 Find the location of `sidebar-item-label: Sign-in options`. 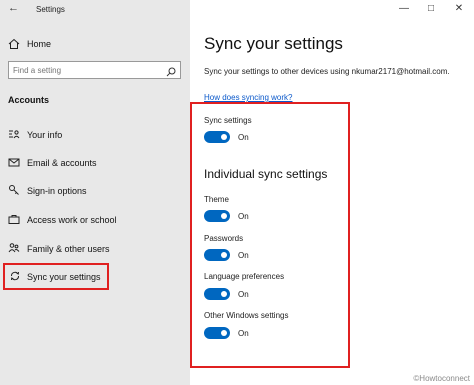

sidebar-item-label: Sign-in options is located at coordinates (57, 191).